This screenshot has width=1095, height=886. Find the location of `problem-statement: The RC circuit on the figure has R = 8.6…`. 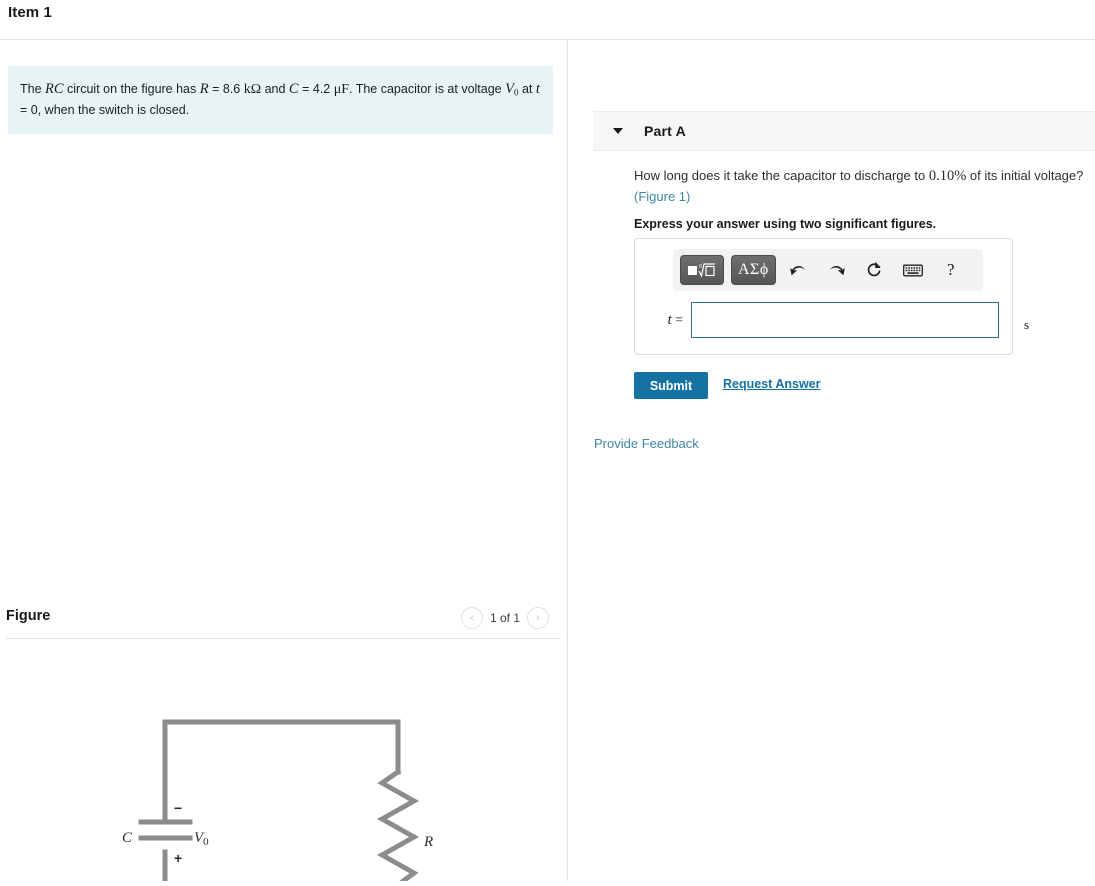

problem-statement: The RC circuit on the figure has R = 8.6… is located at coordinates (280, 100).